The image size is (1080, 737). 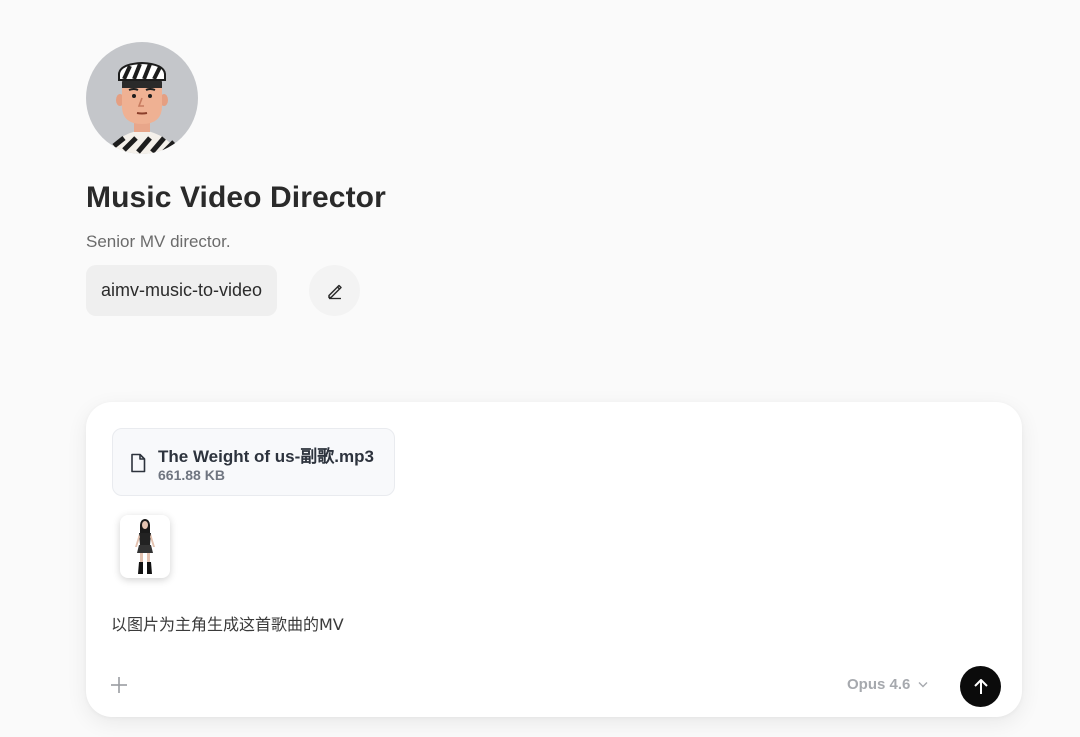 What do you see at coordinates (191, 475) in the screenshot?
I see `attachment-file-size: 661.88 KB` at bounding box center [191, 475].